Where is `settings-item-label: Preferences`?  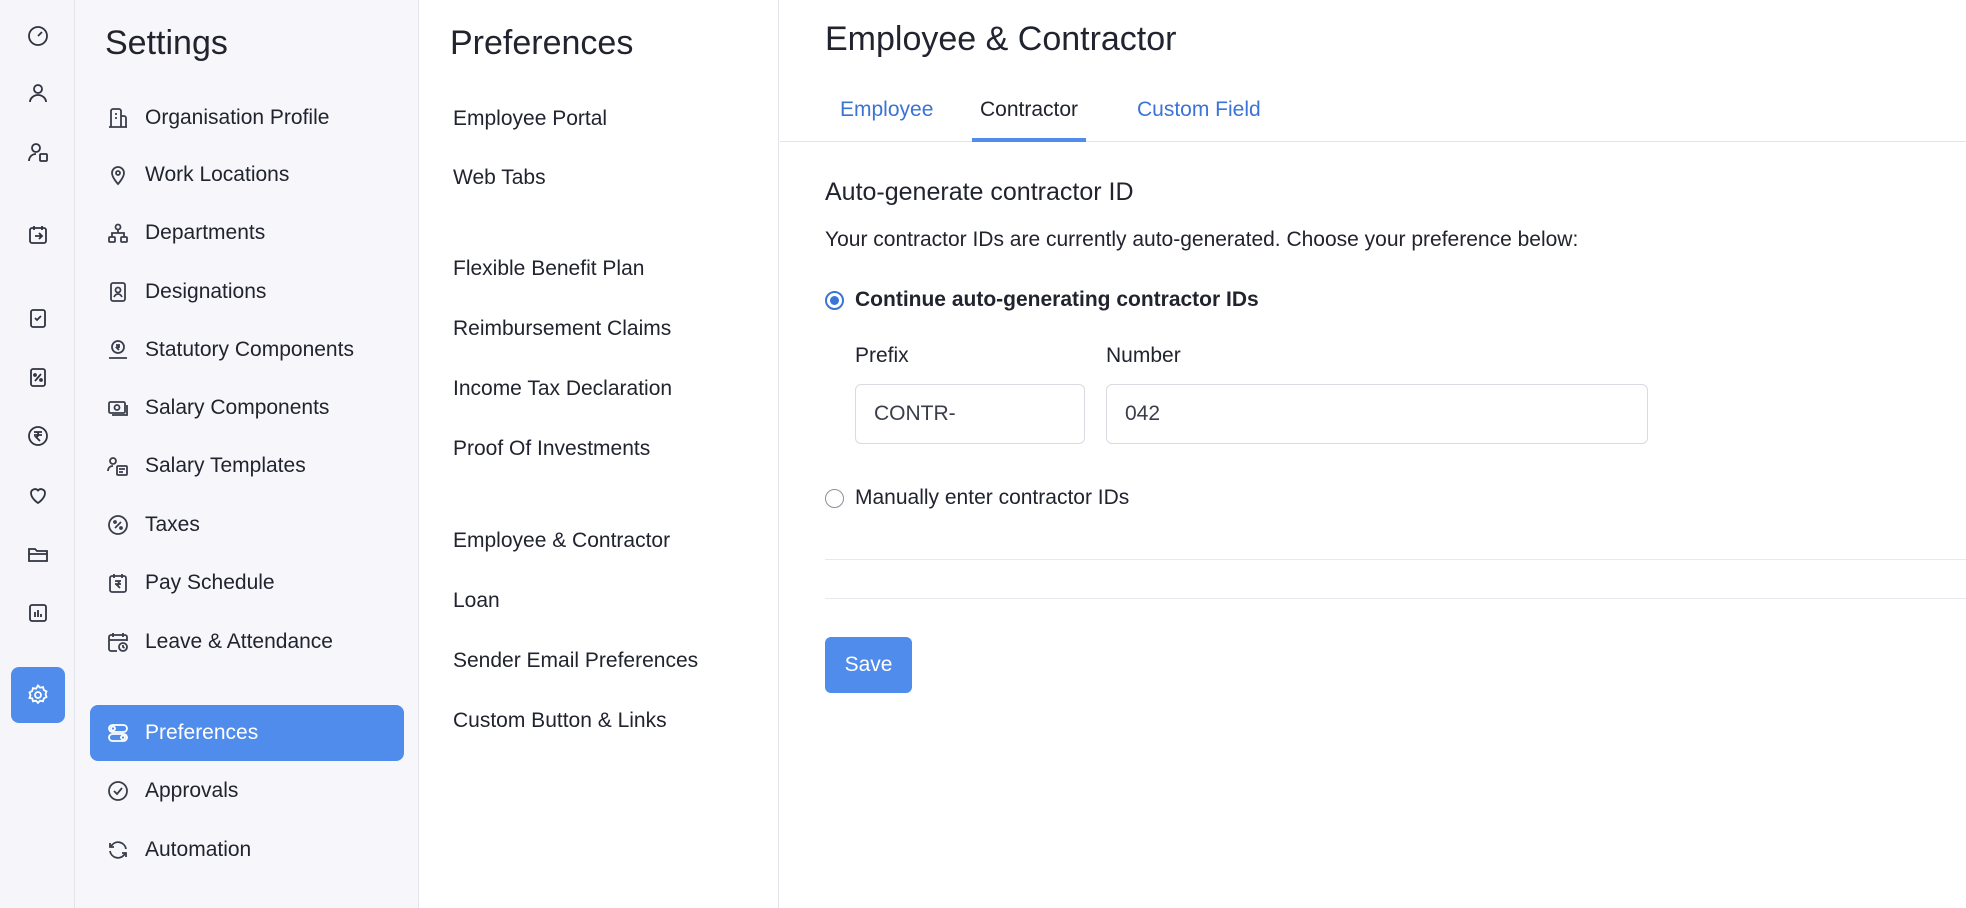
settings-item-label: Preferences is located at coordinates (202, 732).